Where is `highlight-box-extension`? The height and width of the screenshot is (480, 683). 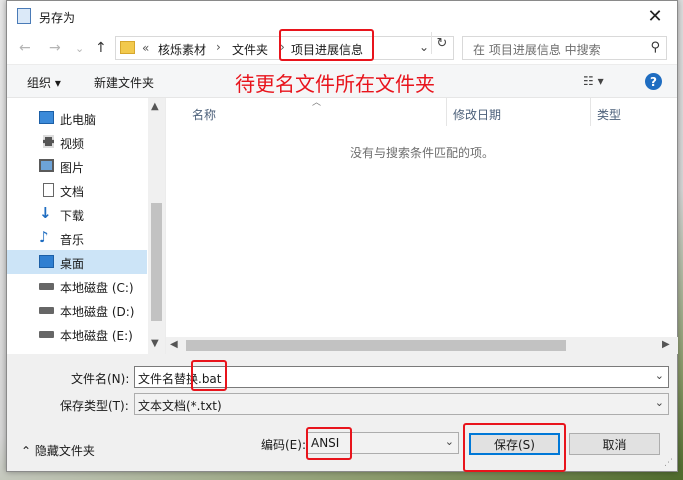 highlight-box-extension is located at coordinates (209, 375).